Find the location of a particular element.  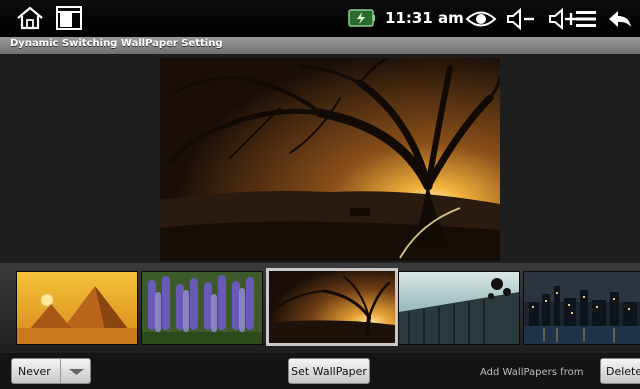

add-wallpapers-label: Add WallPapers from is located at coordinates (532, 372).